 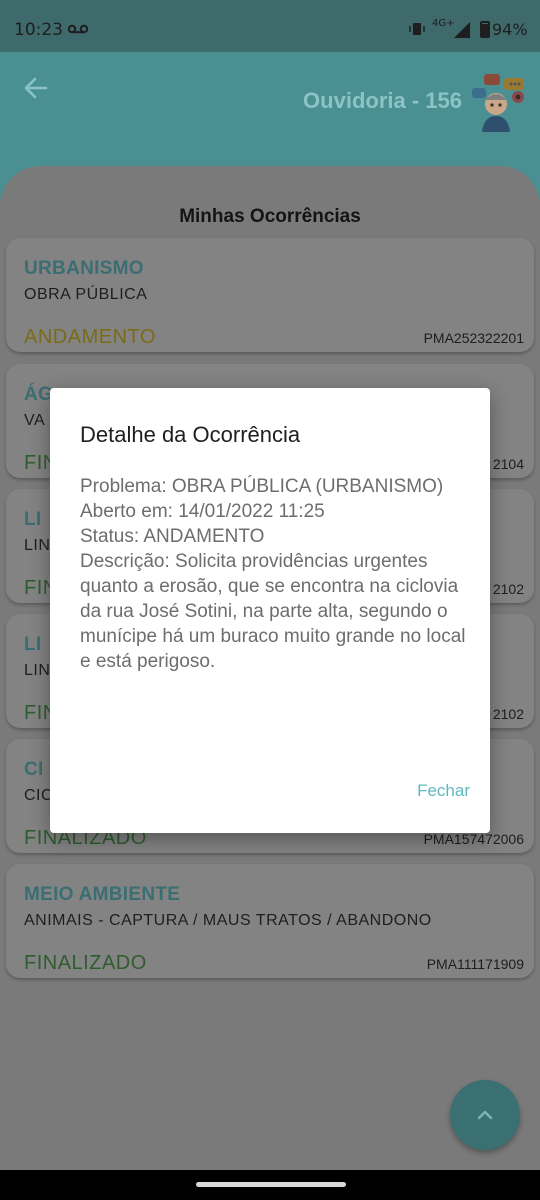 I want to click on detail-opened: Aberto em: 14/01/2022 11:25, so click(x=202, y=511).